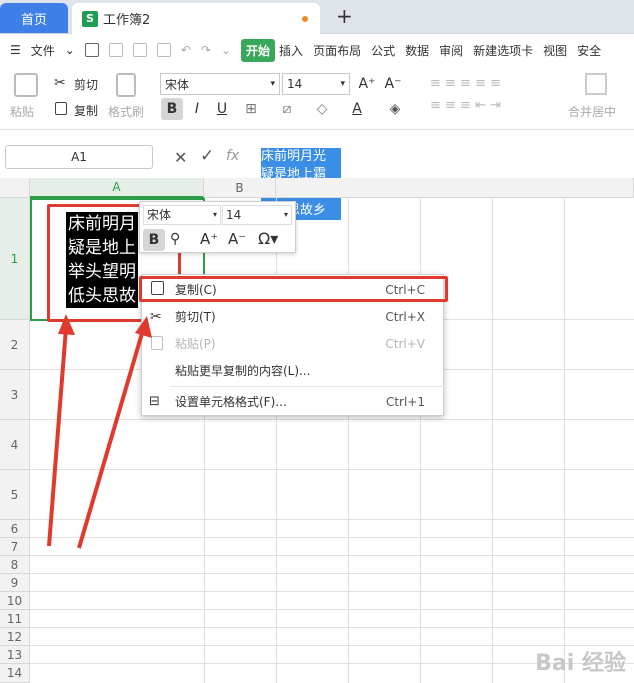 The width and height of the screenshot is (634, 683). I want to click on tab-workbook-label: 工作簿2, so click(127, 20).